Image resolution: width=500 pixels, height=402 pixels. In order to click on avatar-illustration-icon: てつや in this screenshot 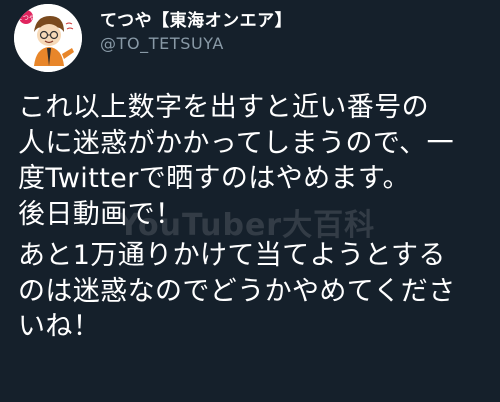, I will do `click(48, 38)`.